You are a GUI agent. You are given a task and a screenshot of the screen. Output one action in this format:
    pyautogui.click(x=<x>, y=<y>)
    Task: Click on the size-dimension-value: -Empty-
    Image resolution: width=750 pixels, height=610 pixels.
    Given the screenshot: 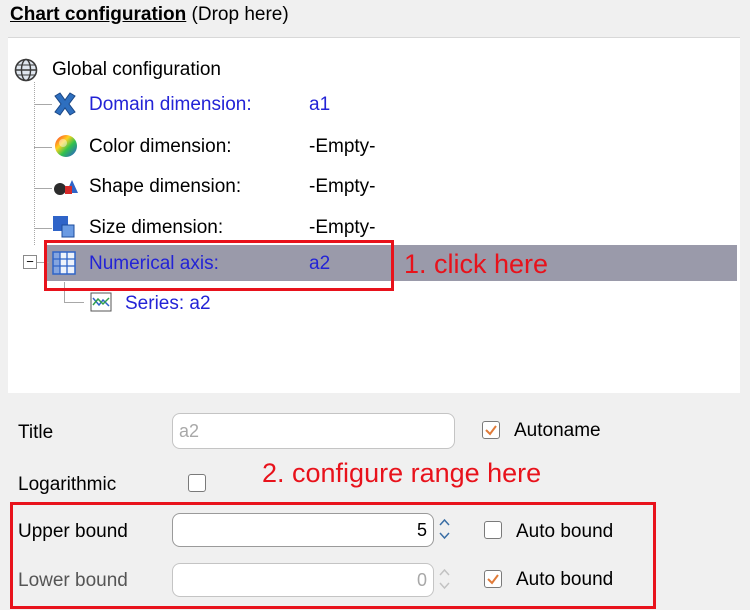 What is the action you would take?
    pyautogui.click(x=342, y=227)
    